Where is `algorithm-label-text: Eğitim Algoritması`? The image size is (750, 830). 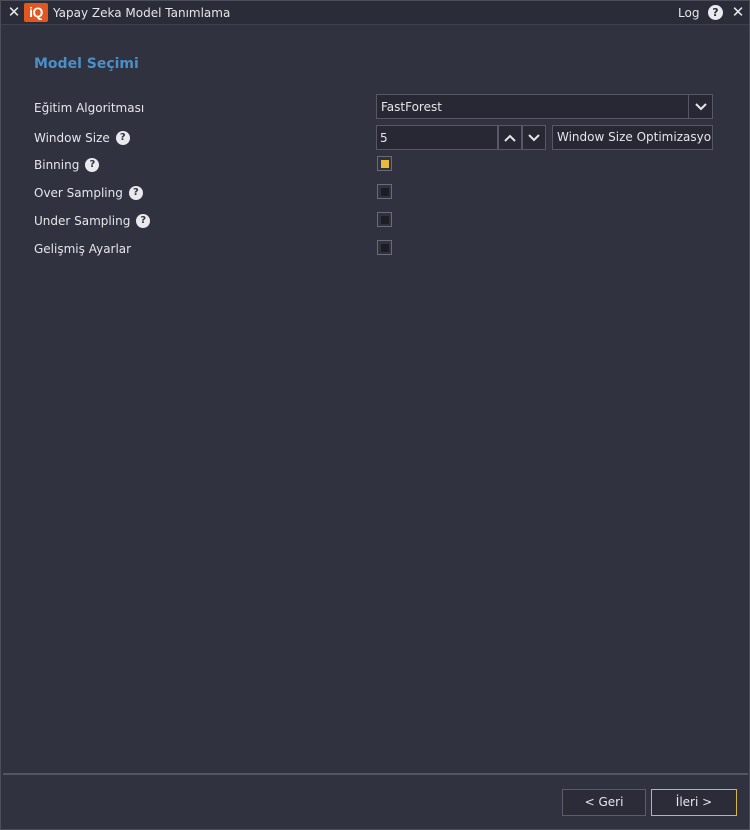
algorithm-label-text: Eğitim Algoritması is located at coordinates (89, 108).